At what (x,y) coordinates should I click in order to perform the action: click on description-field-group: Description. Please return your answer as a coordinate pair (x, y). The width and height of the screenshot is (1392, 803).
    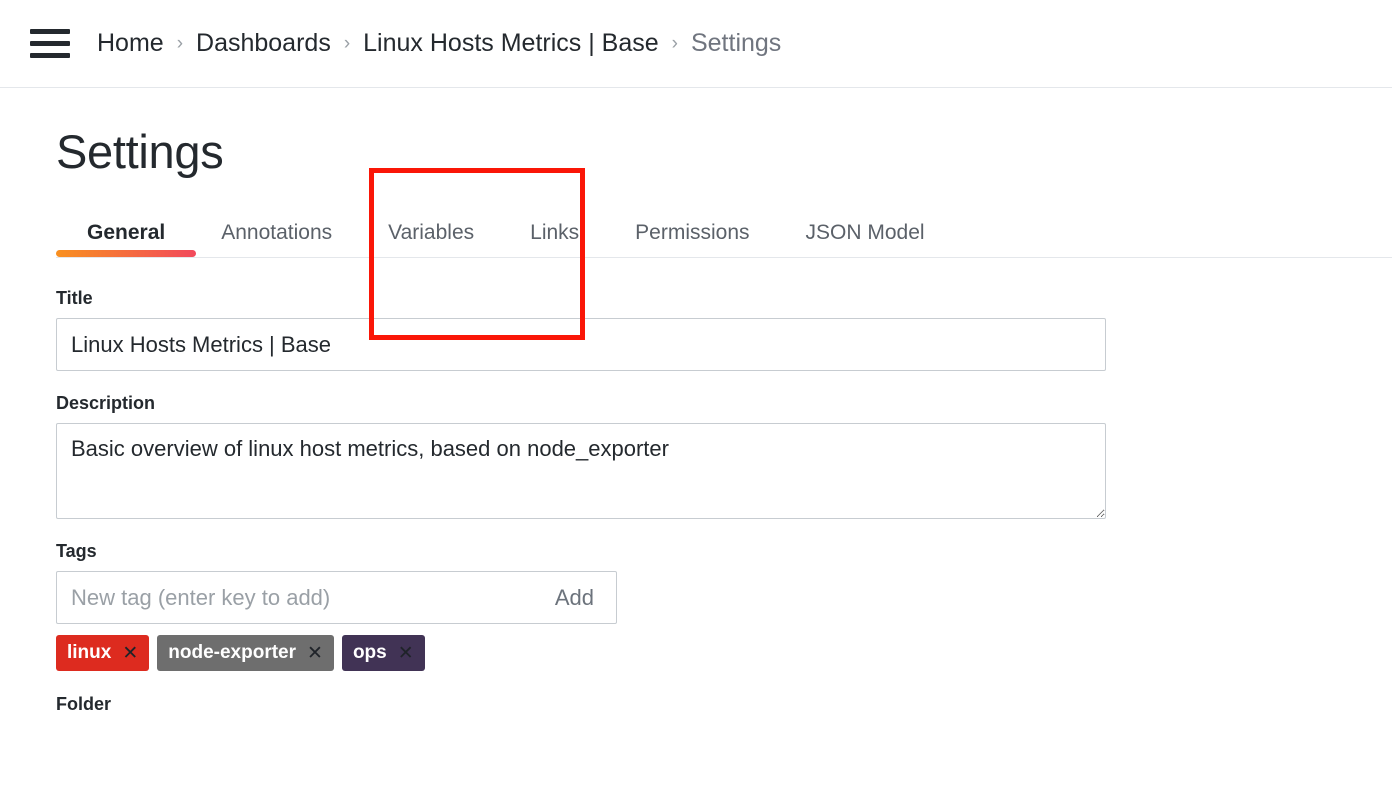
    Looking at the image, I should click on (581, 456).